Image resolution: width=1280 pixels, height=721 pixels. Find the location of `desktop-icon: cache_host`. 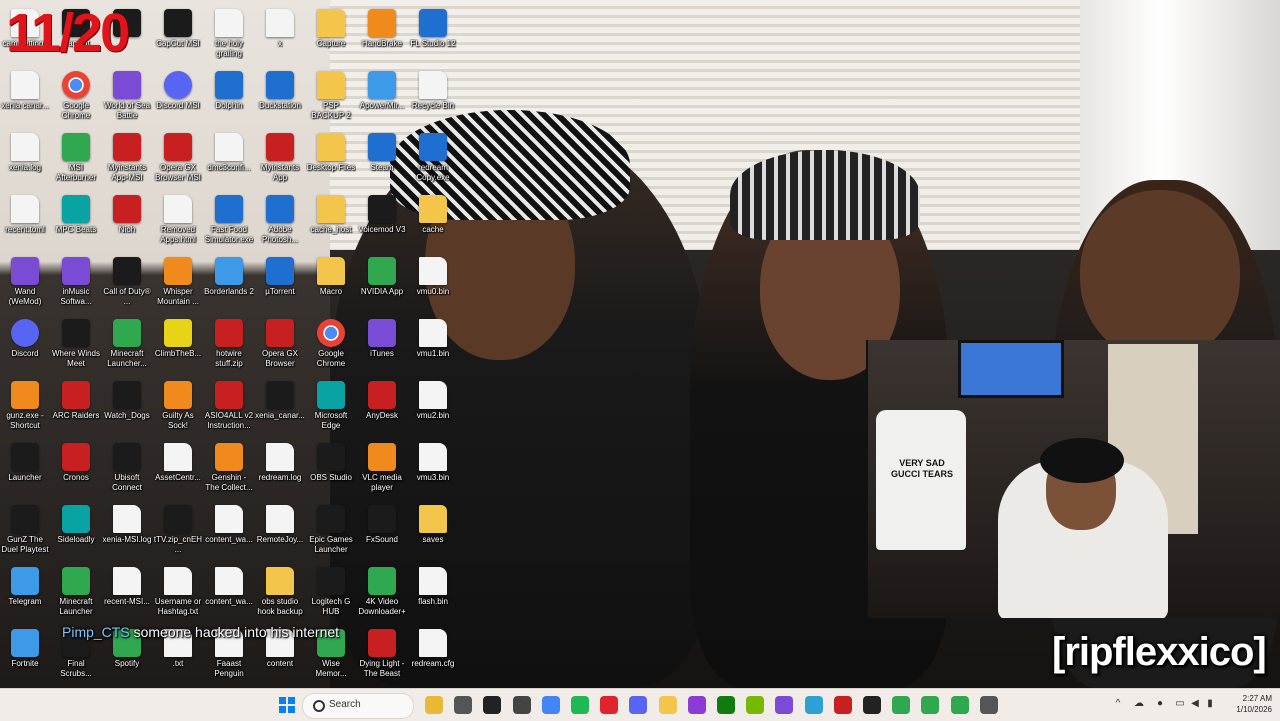

desktop-icon: cache_host is located at coordinates (331, 221).